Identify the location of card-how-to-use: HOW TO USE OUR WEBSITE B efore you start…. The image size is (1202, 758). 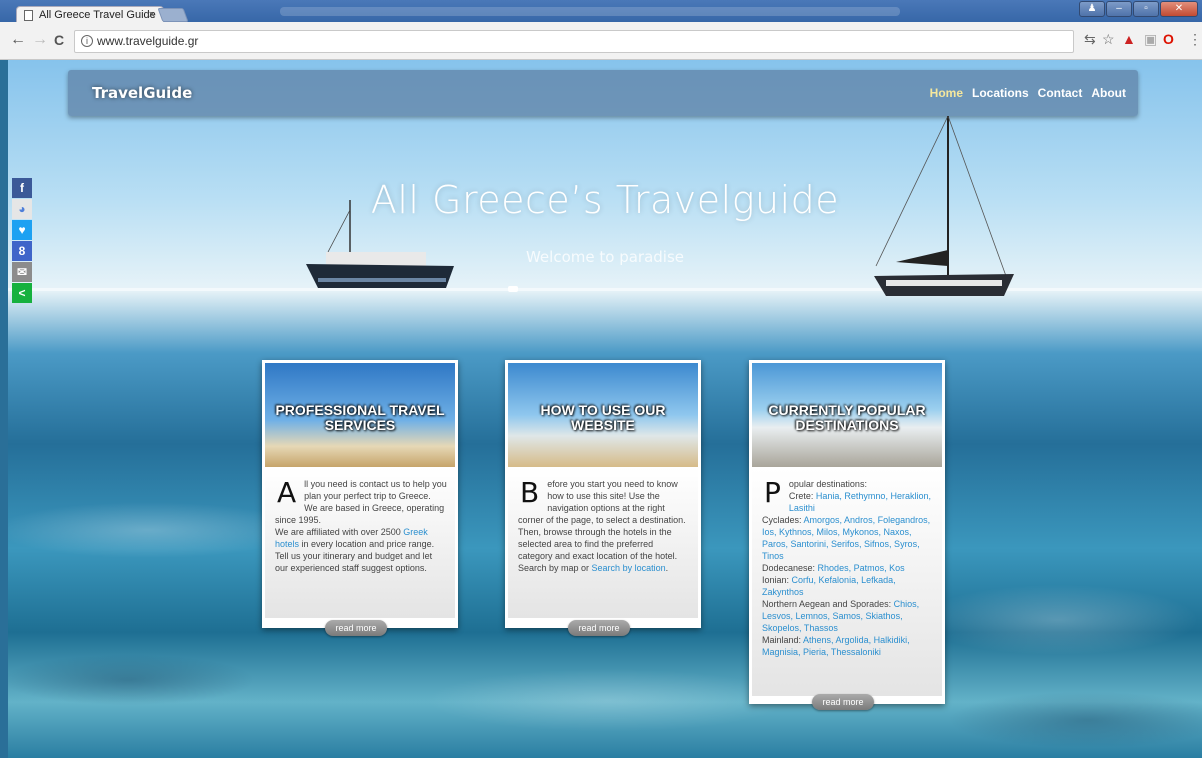
(603, 498).